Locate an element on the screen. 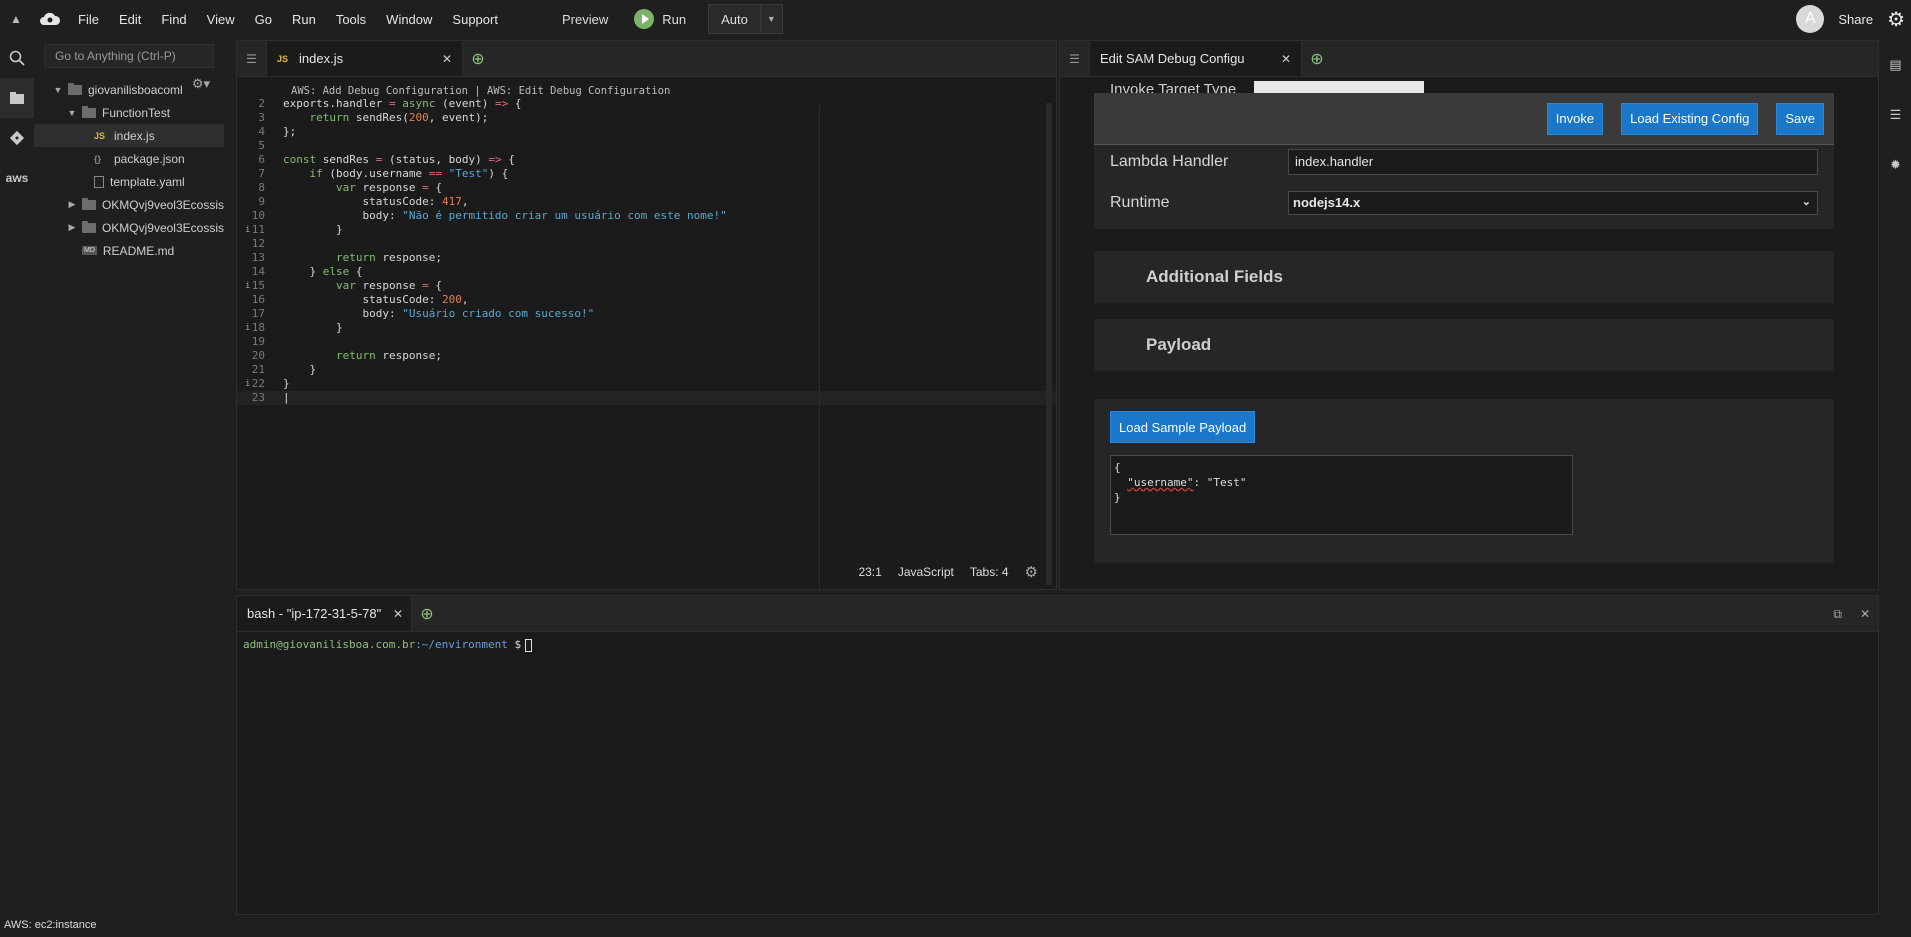  tab-label: index.js is located at coordinates (321, 58).